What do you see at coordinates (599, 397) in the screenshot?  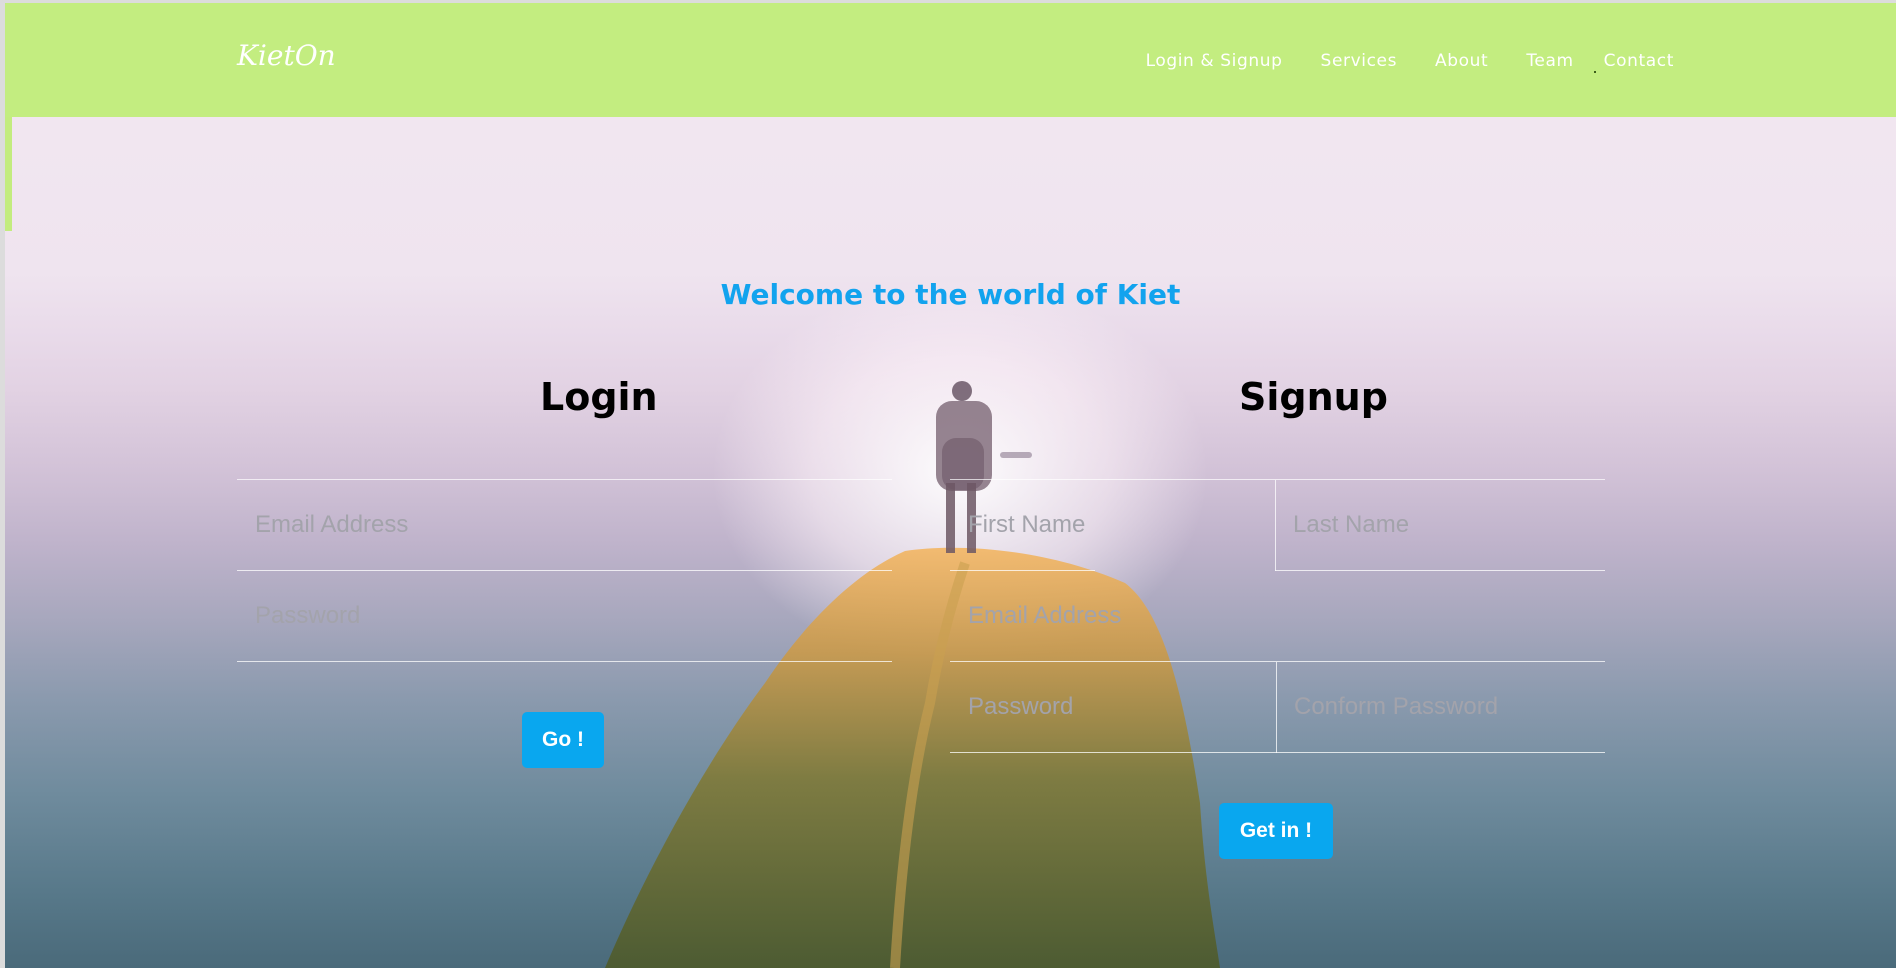 I see `login-title: Login` at bounding box center [599, 397].